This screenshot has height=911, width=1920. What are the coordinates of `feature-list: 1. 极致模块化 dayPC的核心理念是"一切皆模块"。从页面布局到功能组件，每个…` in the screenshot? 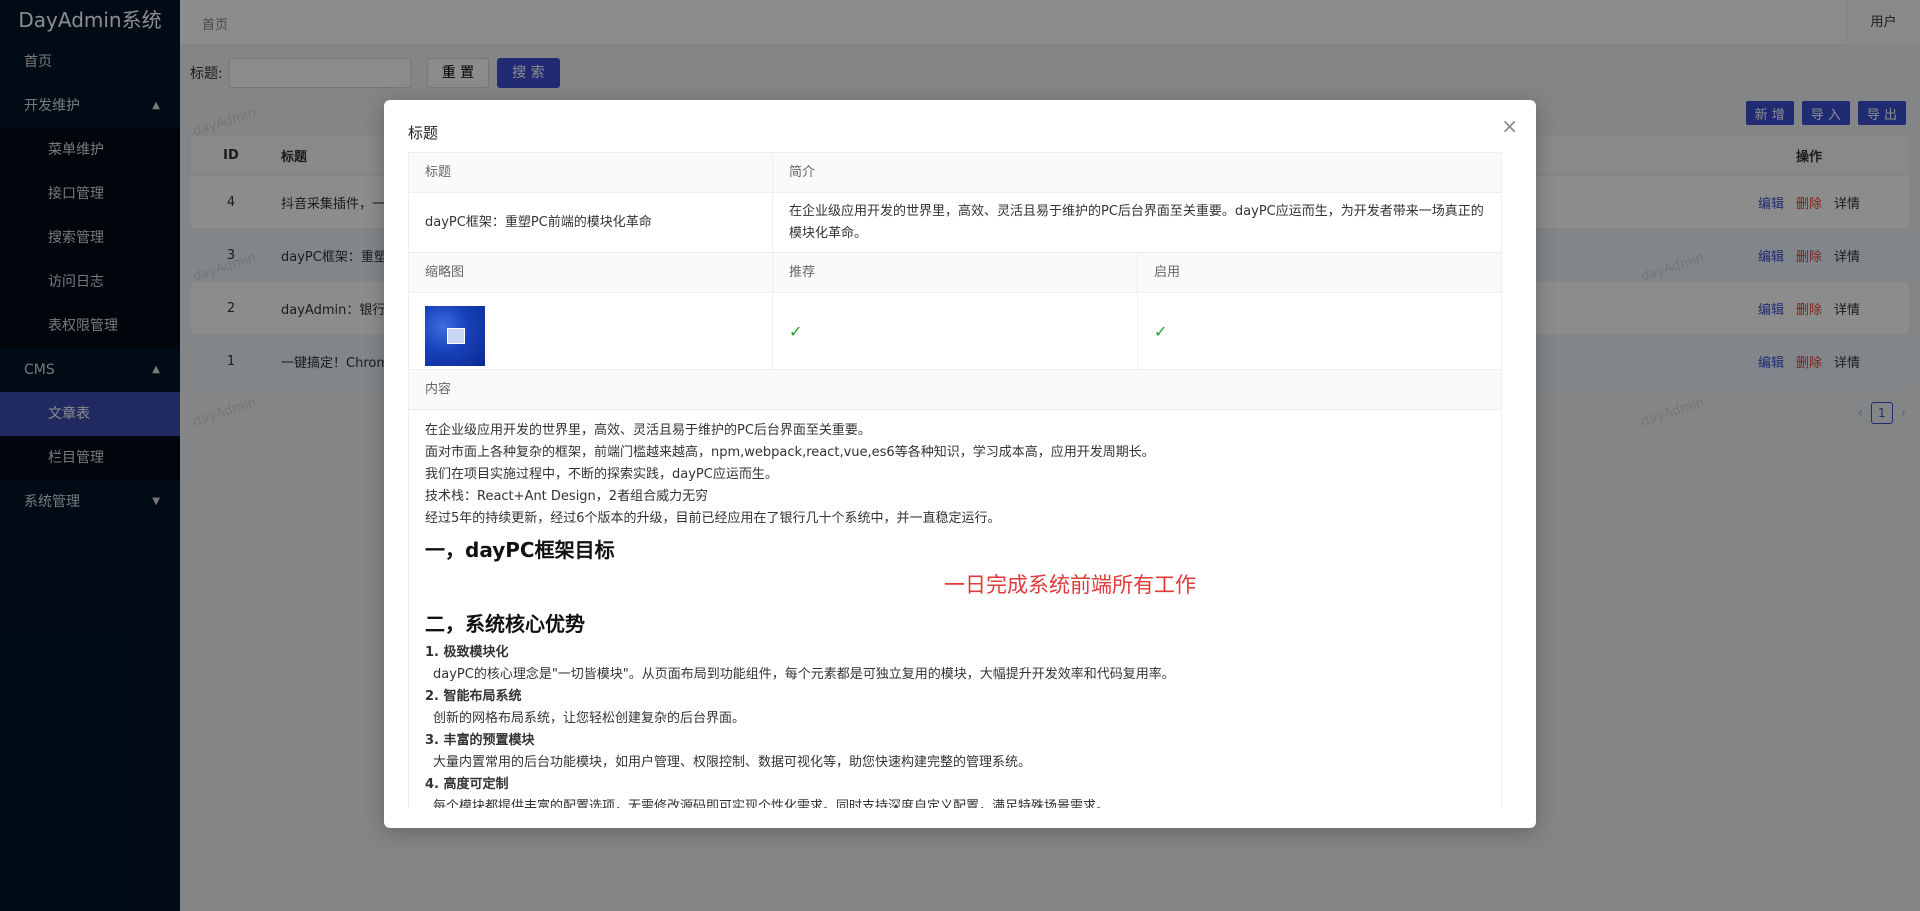 It's located at (955, 725).